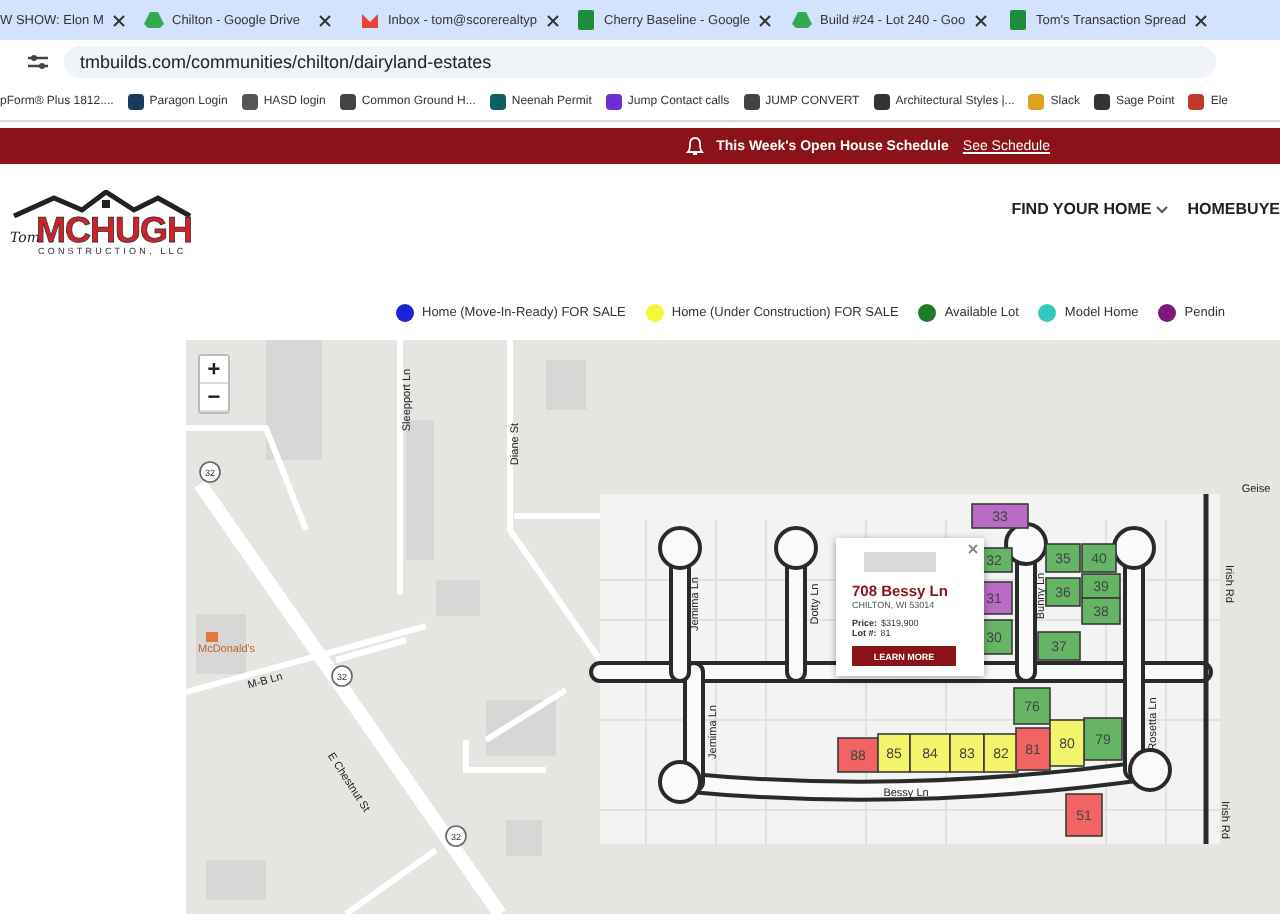  Describe the element at coordinates (1233, 209) in the screenshot. I see `nav-link: HOMEBUYE` at that location.